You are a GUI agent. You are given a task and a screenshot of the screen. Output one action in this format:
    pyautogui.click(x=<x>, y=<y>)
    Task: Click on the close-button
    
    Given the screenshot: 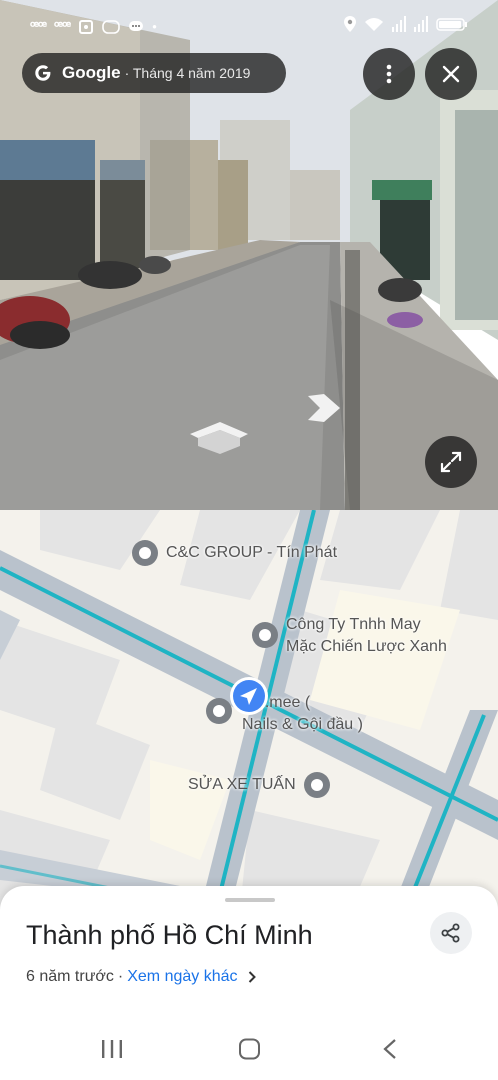 What is the action you would take?
    pyautogui.click(x=451, y=74)
    